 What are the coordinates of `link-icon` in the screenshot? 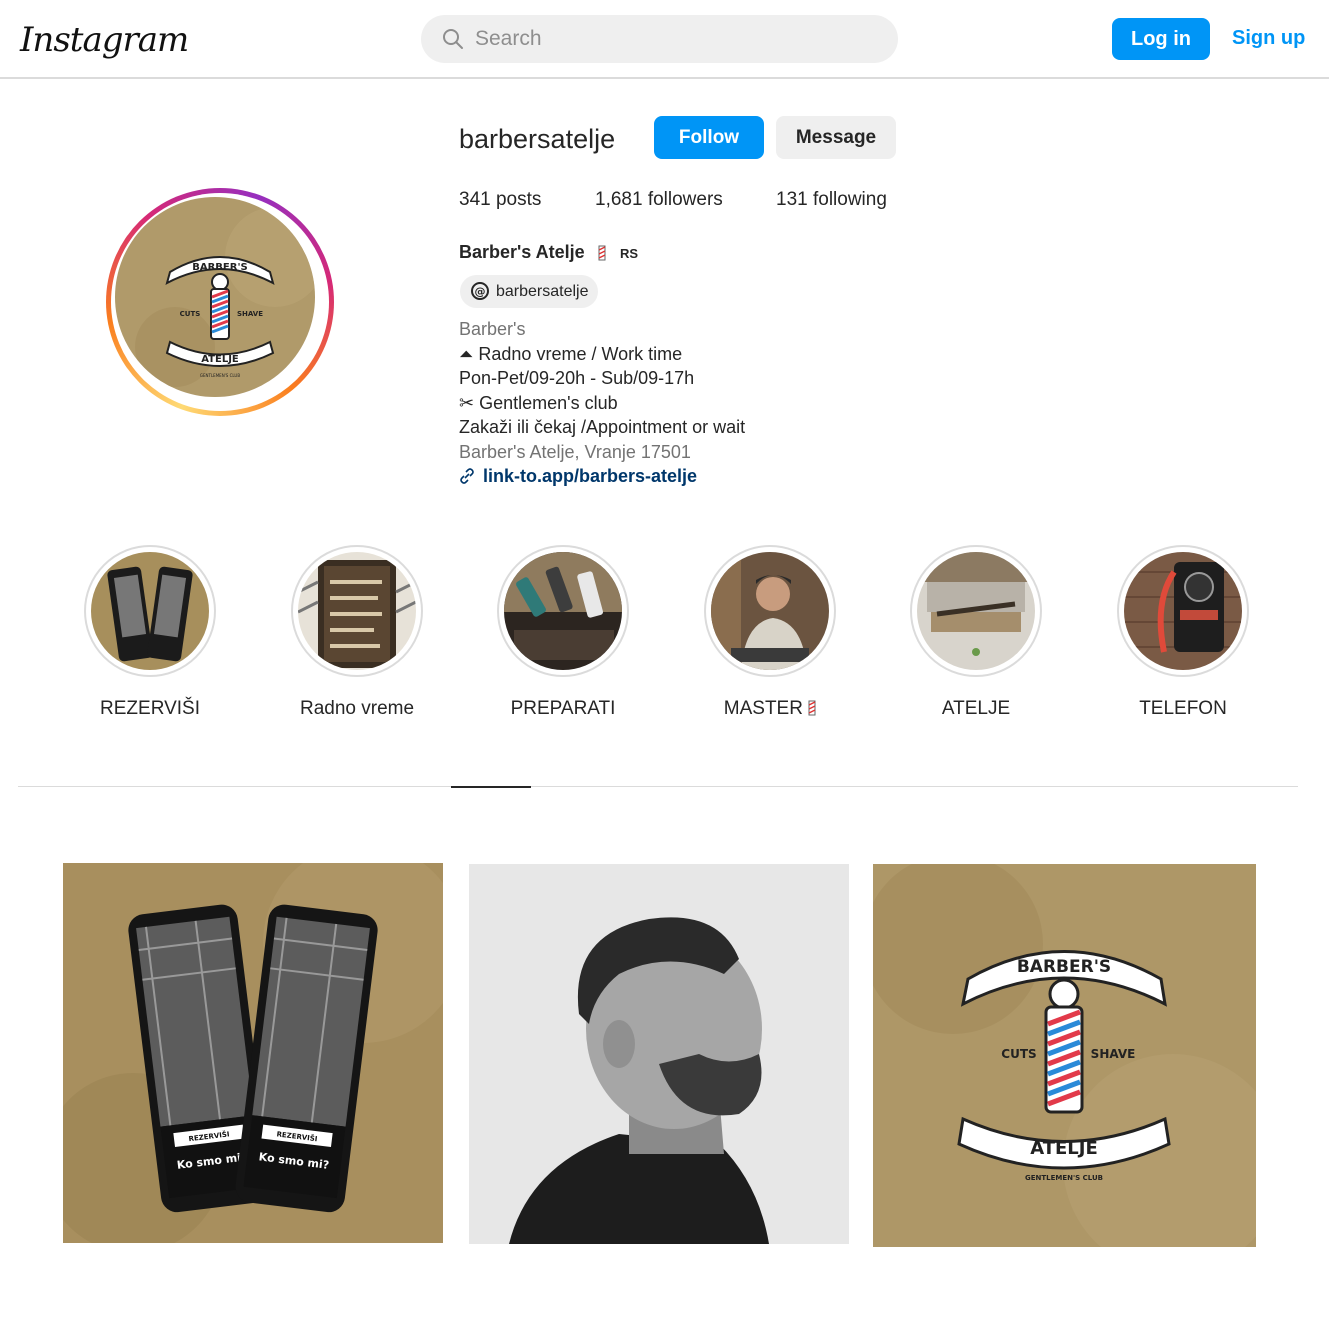 It's located at (467, 476).